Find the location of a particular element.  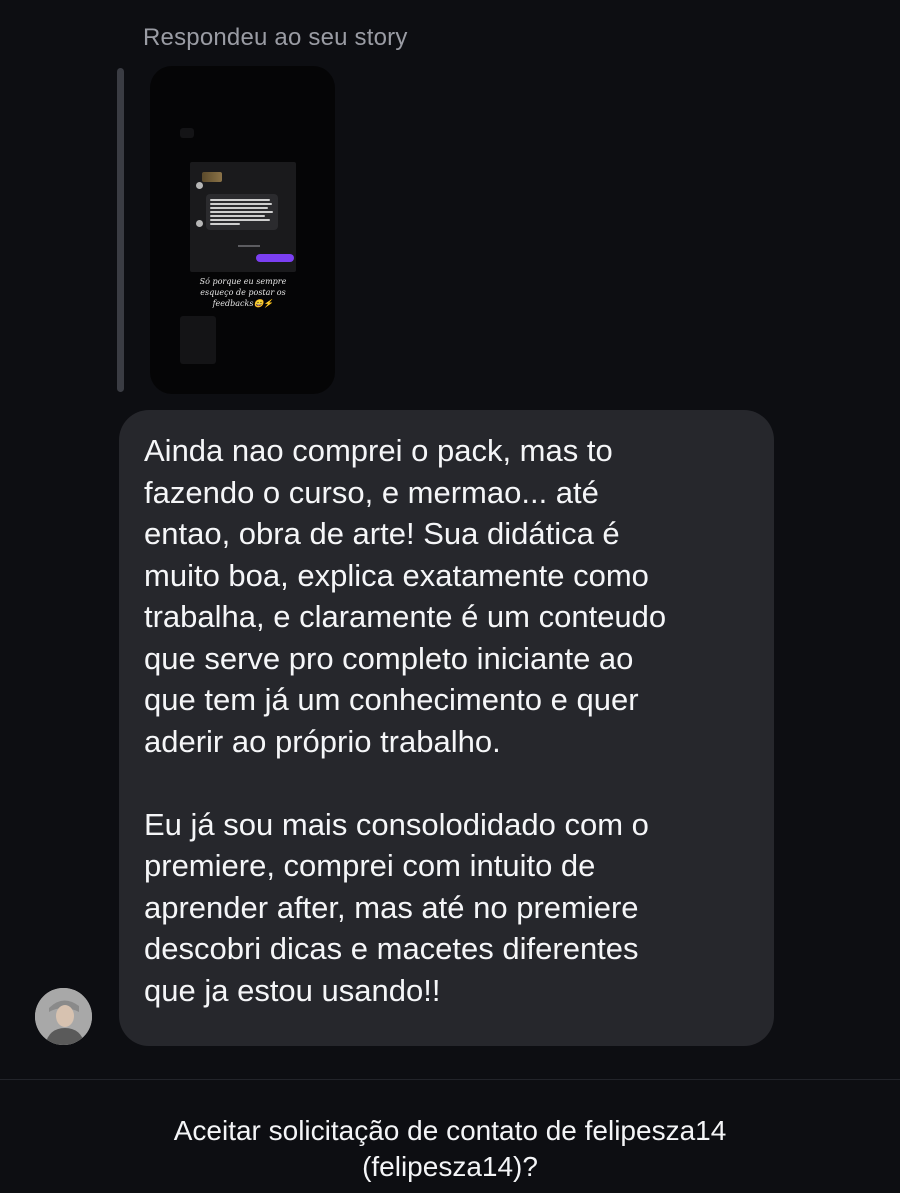

story-message-bubble is located at coordinates (242, 212).